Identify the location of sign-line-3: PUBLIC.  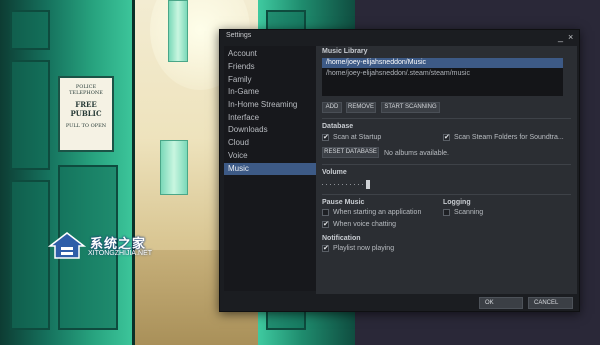
(86, 113).